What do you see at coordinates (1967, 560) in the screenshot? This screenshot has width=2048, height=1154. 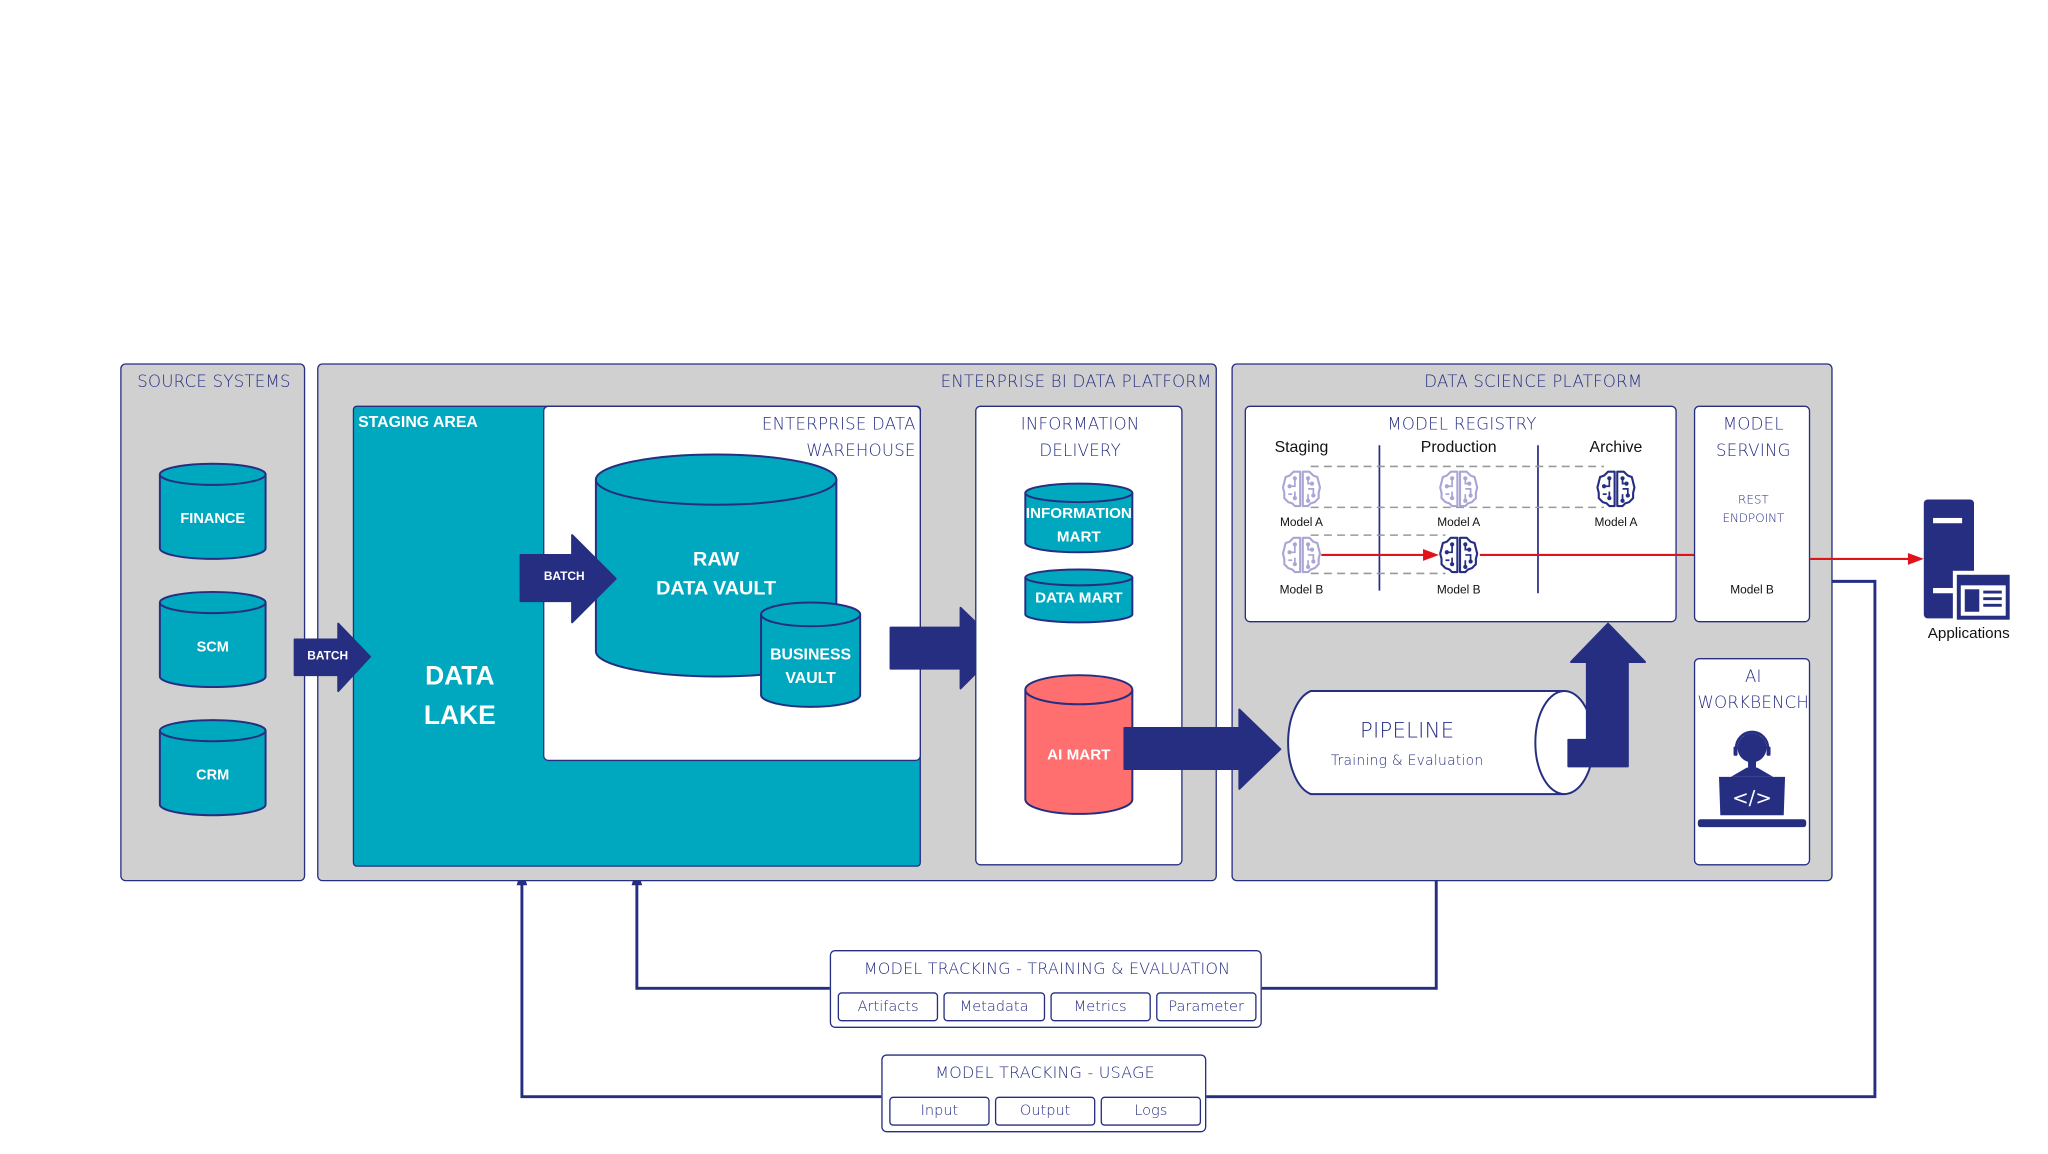 I see `applications-server-icon` at bounding box center [1967, 560].